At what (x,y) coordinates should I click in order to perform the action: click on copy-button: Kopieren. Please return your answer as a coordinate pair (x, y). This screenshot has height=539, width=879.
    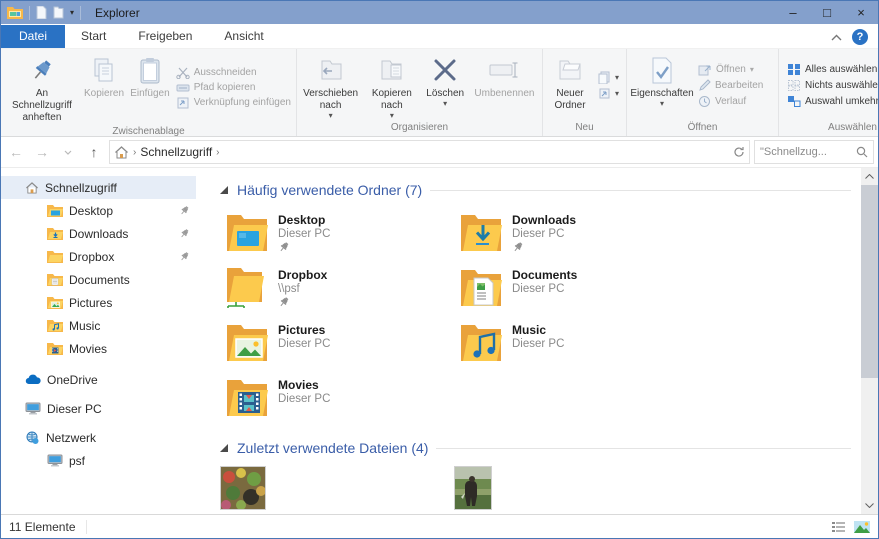
    Looking at the image, I should click on (104, 87).